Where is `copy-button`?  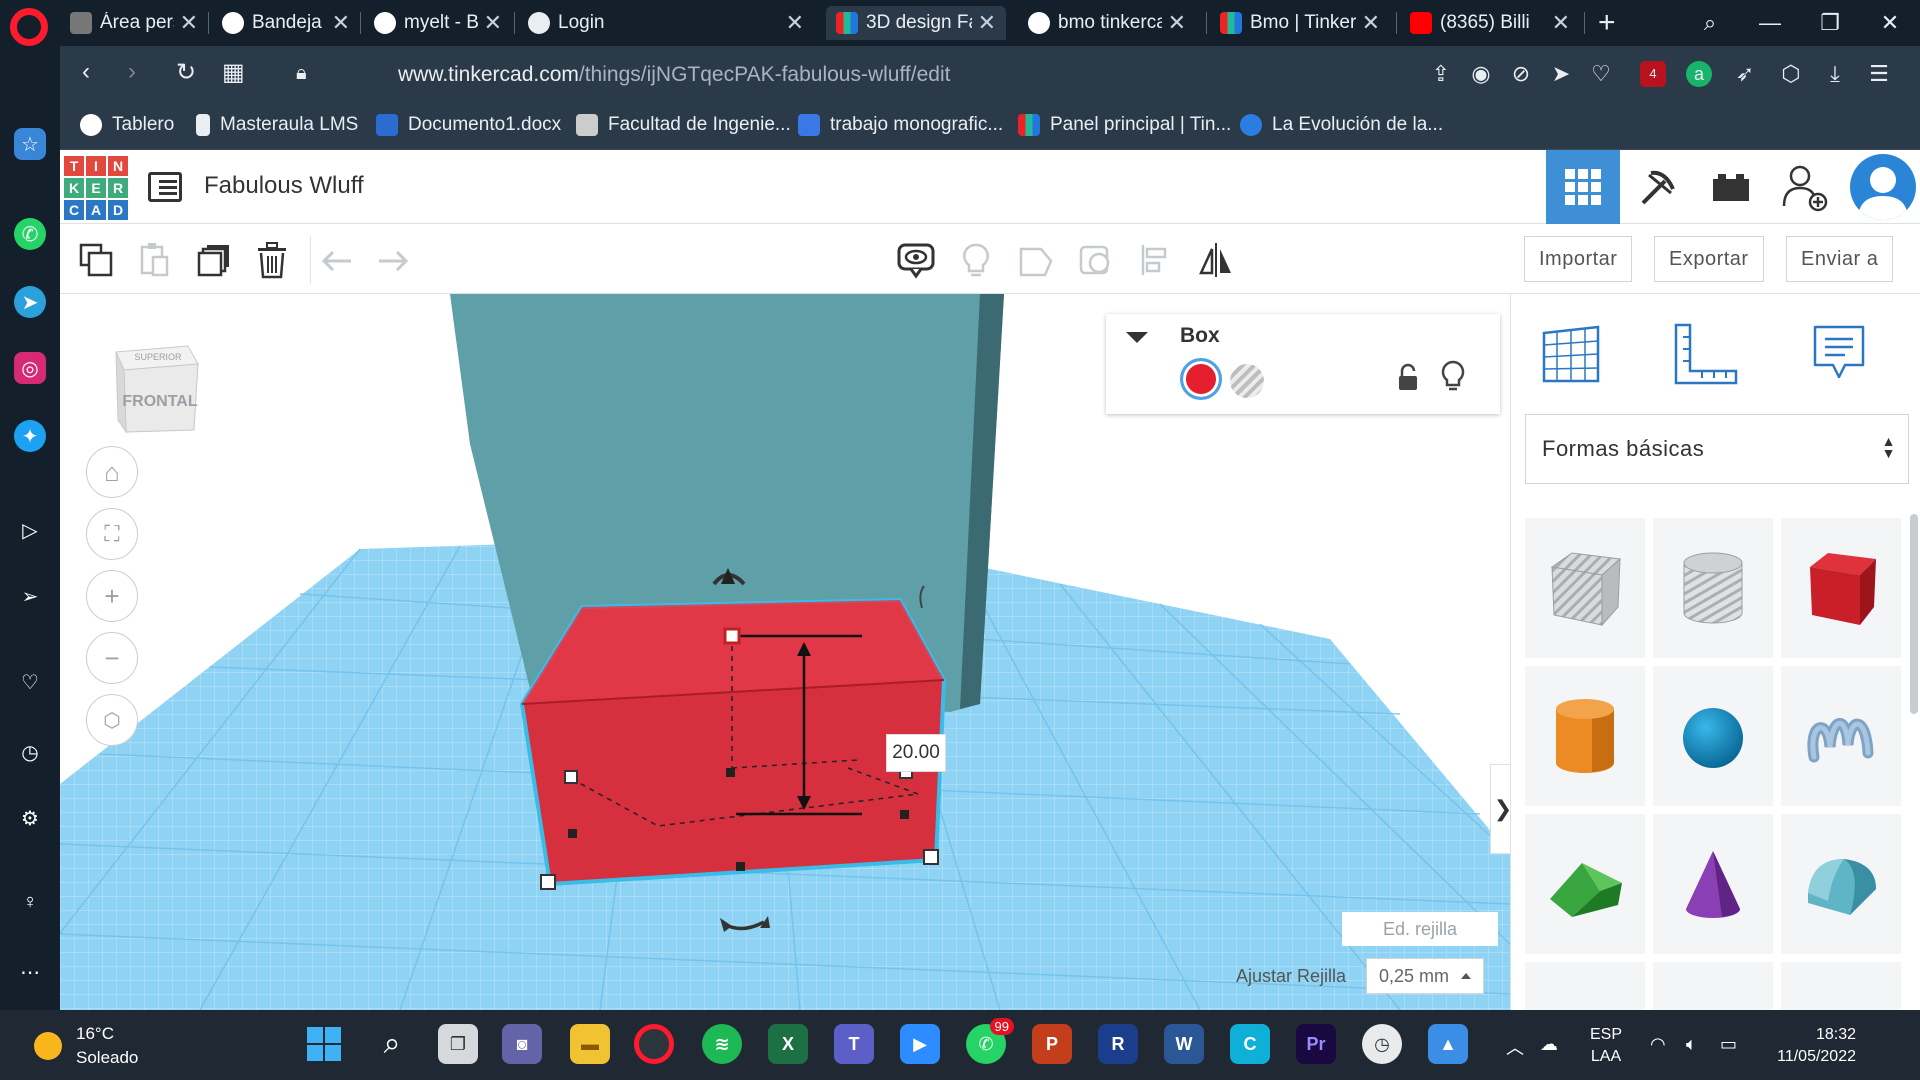
copy-button is located at coordinates (96, 260).